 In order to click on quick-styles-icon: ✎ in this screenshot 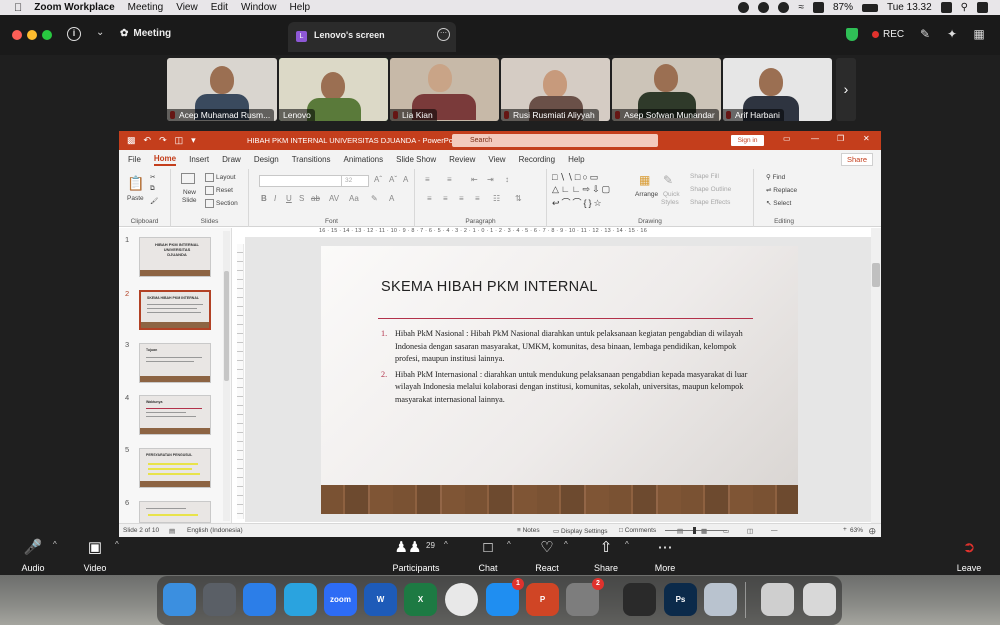, I will do `click(668, 180)`.